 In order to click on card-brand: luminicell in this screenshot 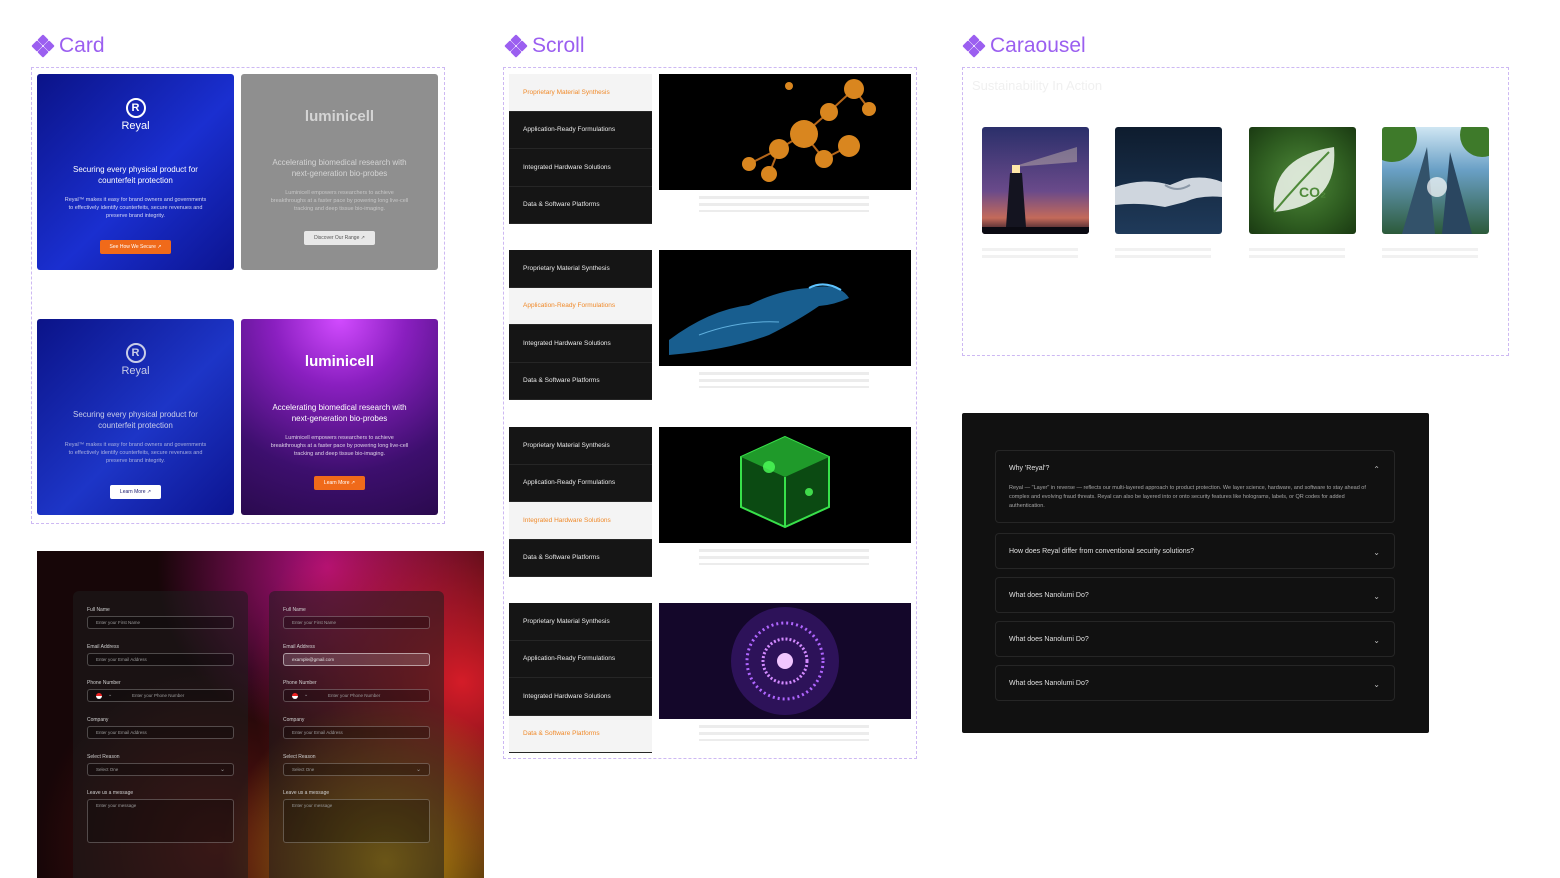, I will do `click(339, 361)`.